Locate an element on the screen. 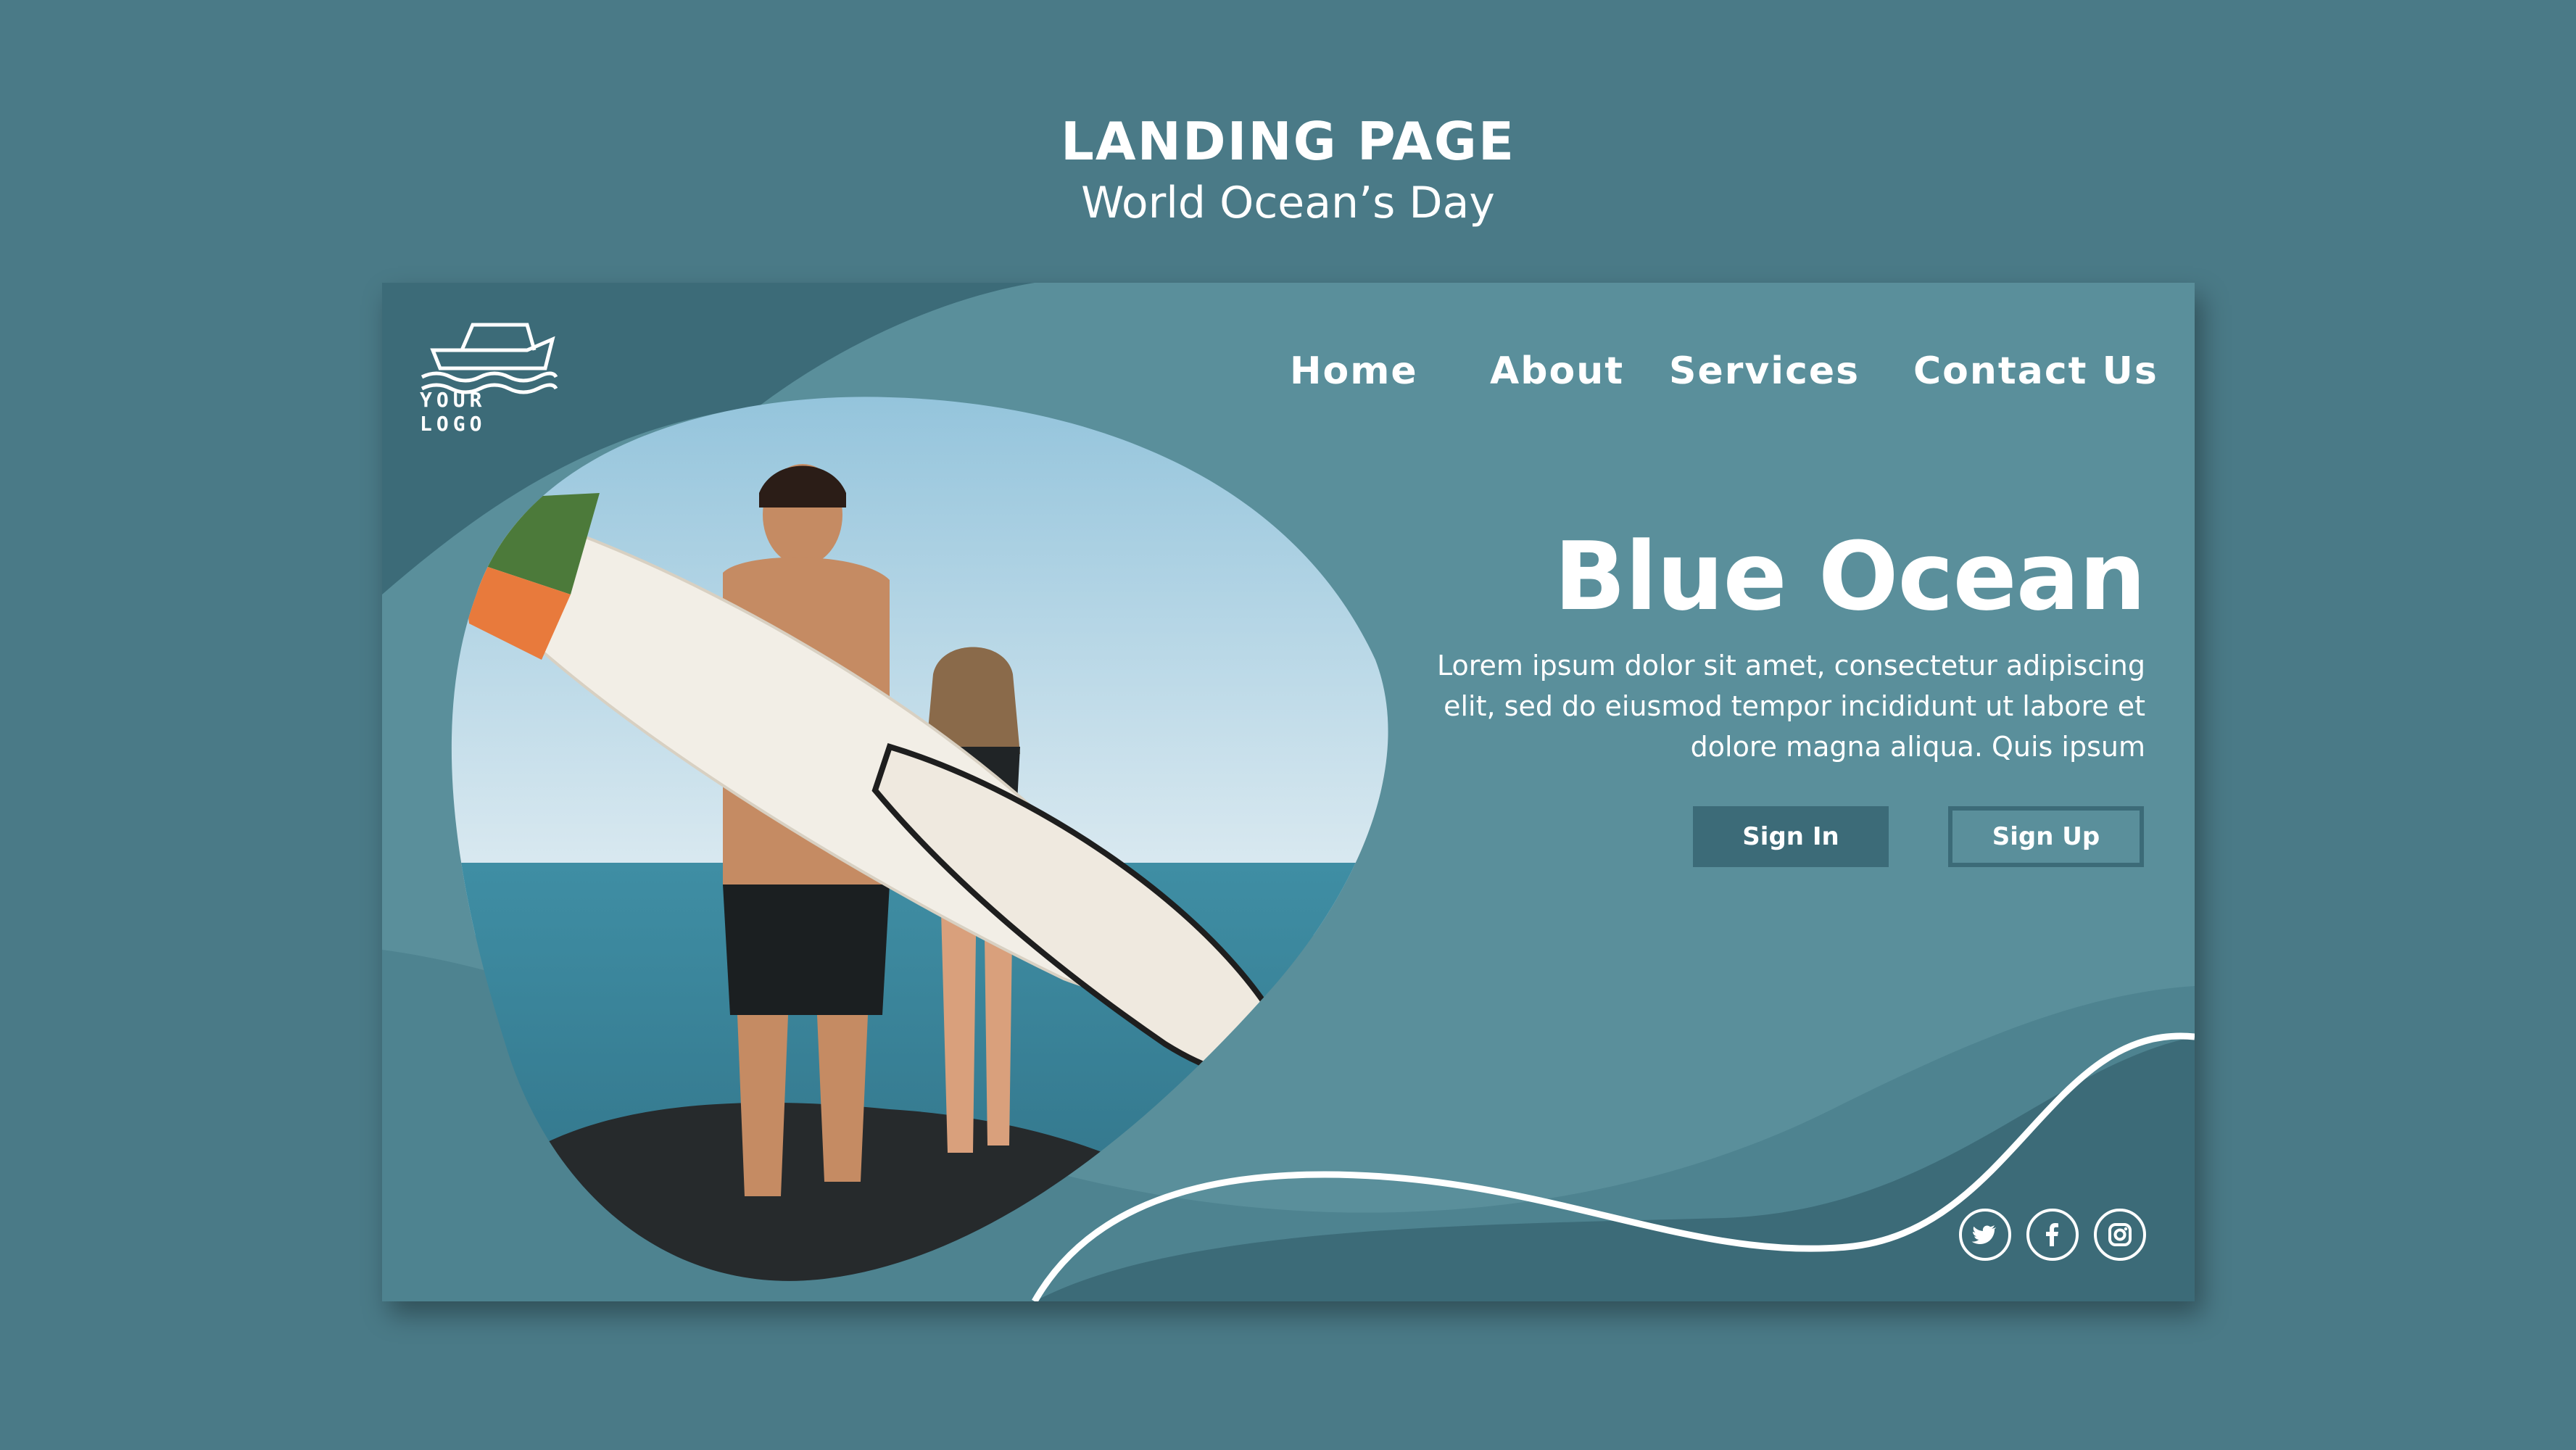 The width and height of the screenshot is (2576, 1450). page-heading: LANDING PAGE World Ocean’s Day is located at coordinates (1288, 170).